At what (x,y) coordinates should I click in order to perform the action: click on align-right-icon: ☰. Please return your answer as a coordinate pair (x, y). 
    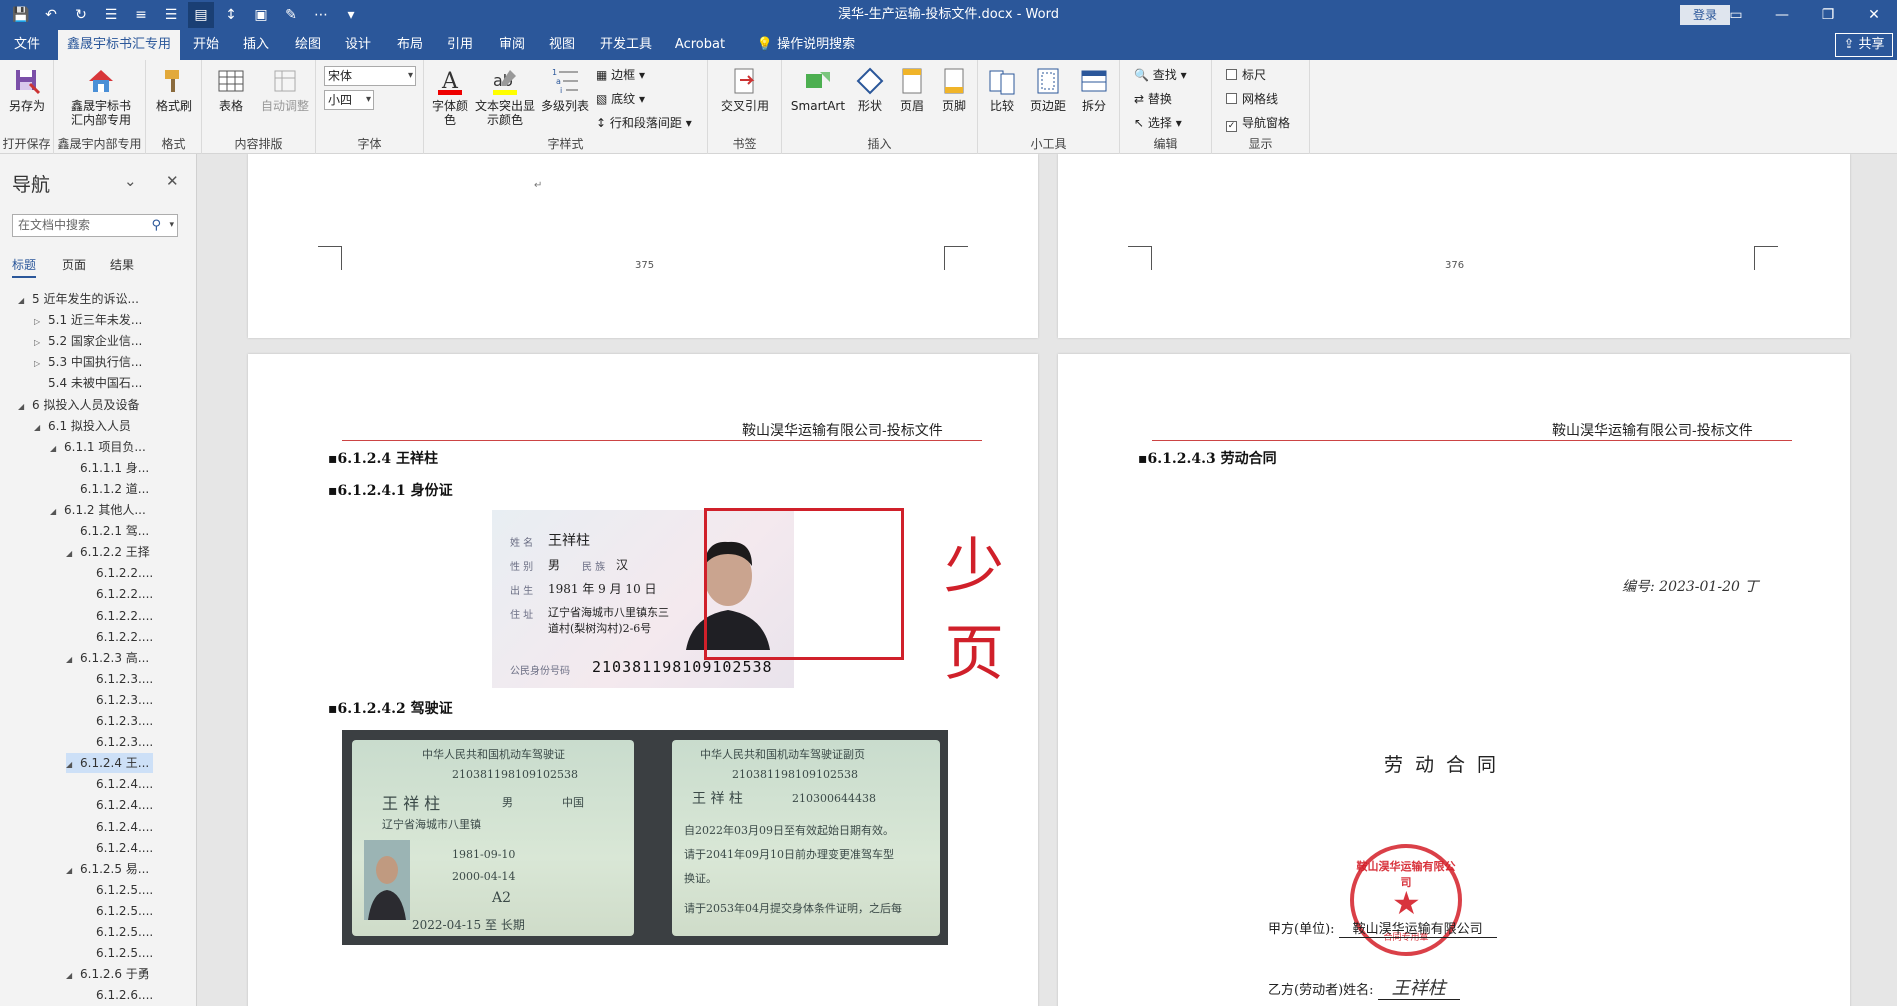
    Looking at the image, I should click on (171, 15).